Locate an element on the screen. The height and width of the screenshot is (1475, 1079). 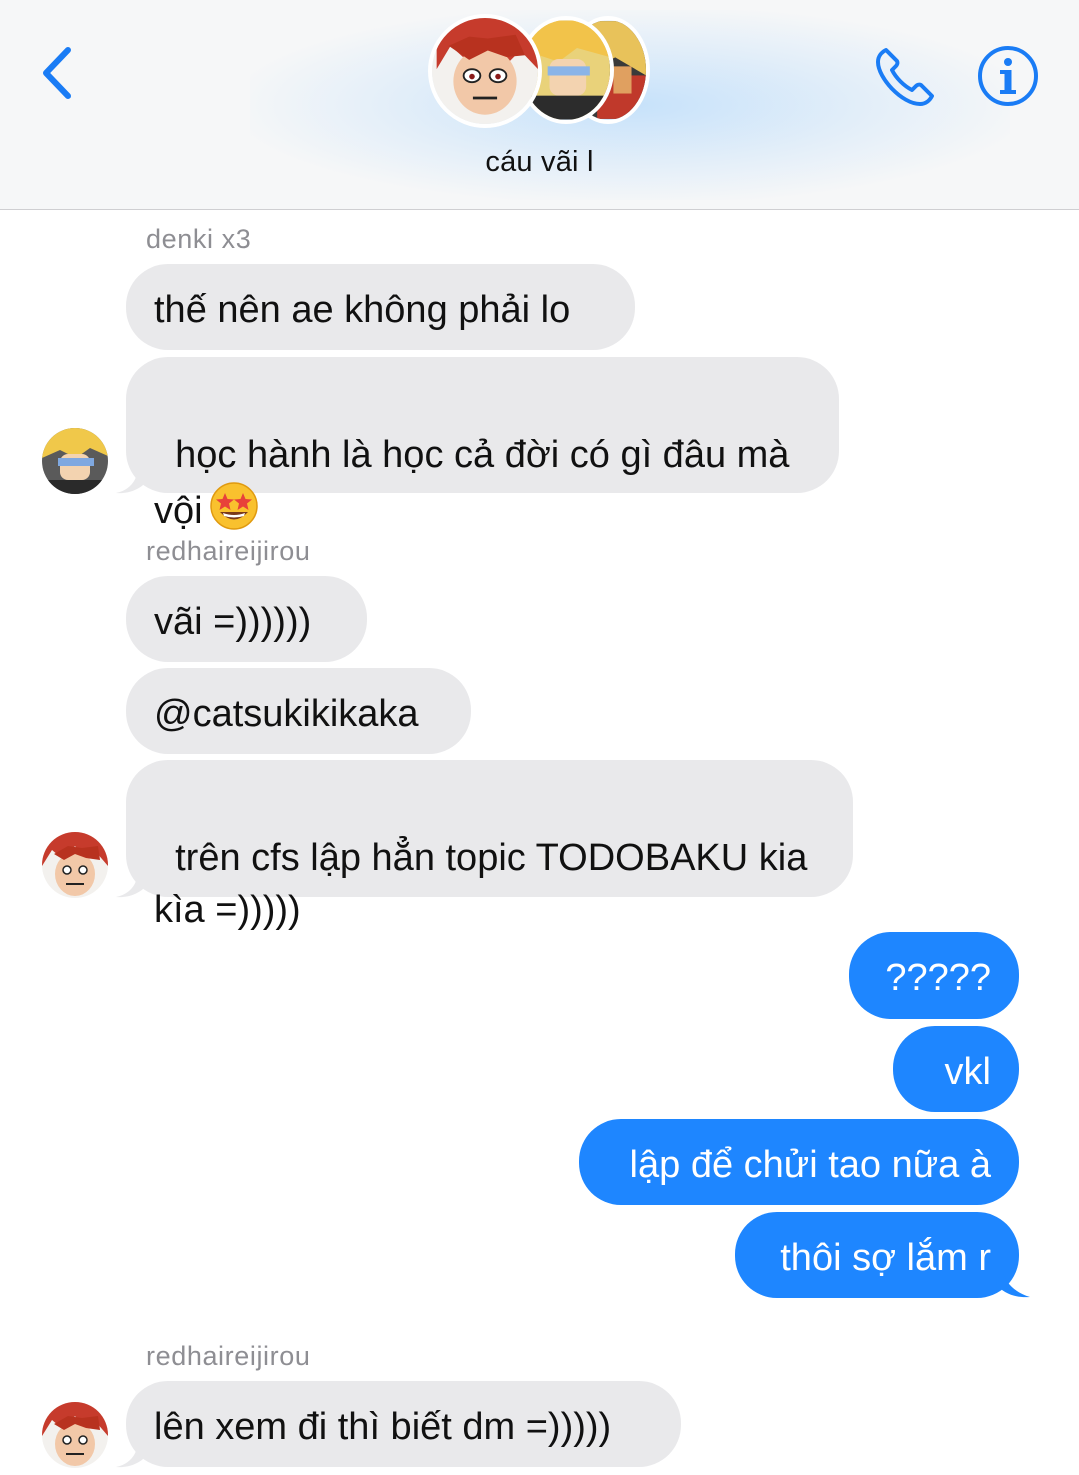
message-bubble-incoming: lên xem đi thì biết dm =))))) is located at coordinates (403, 1424).